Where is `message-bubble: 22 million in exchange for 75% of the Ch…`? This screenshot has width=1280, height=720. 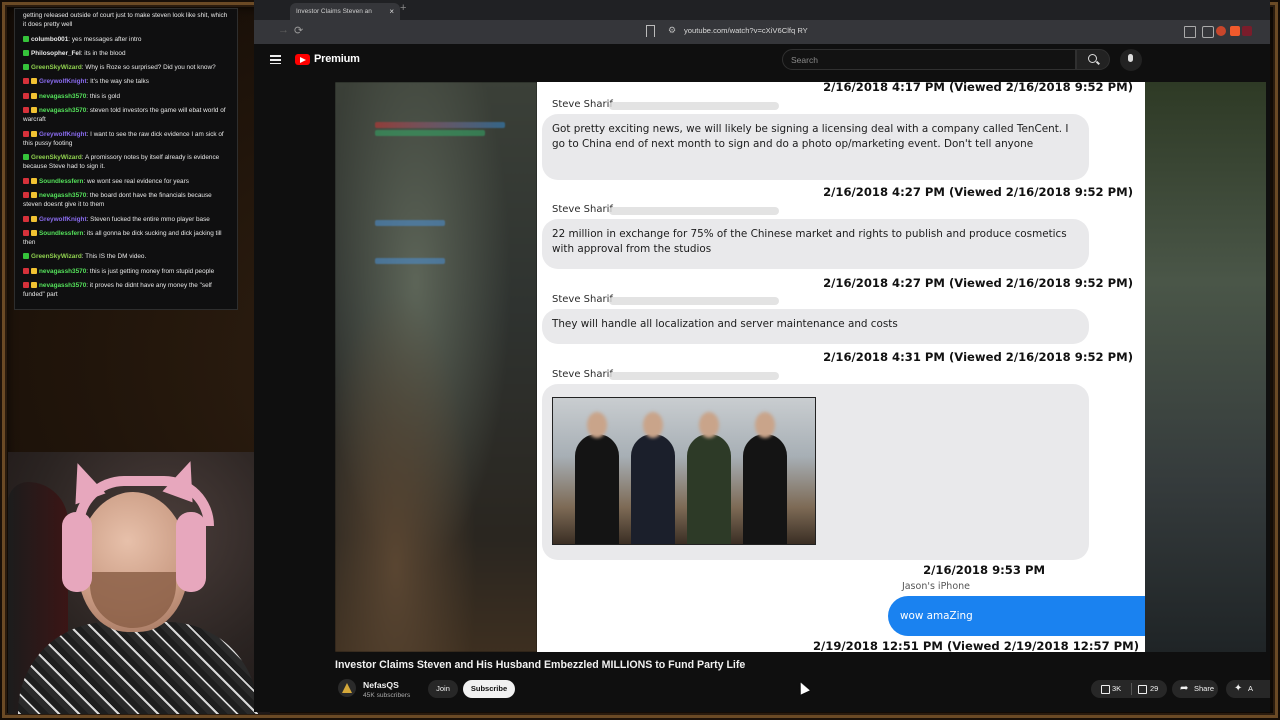
message-bubble: 22 million in exchange for 75% of the Ch… is located at coordinates (815, 244).